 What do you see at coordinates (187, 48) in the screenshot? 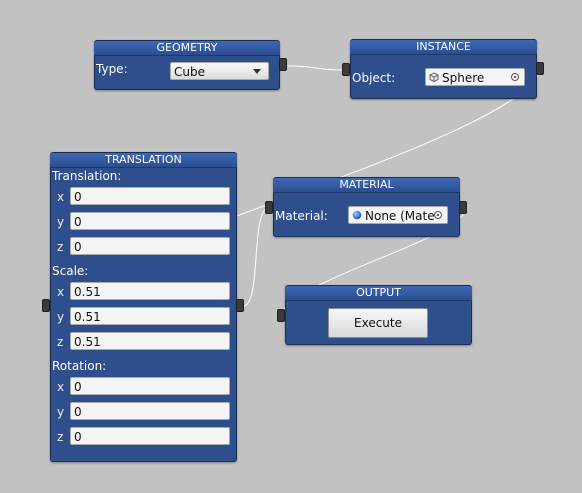
I see `geometry-node-title: GEOMETRY` at bounding box center [187, 48].